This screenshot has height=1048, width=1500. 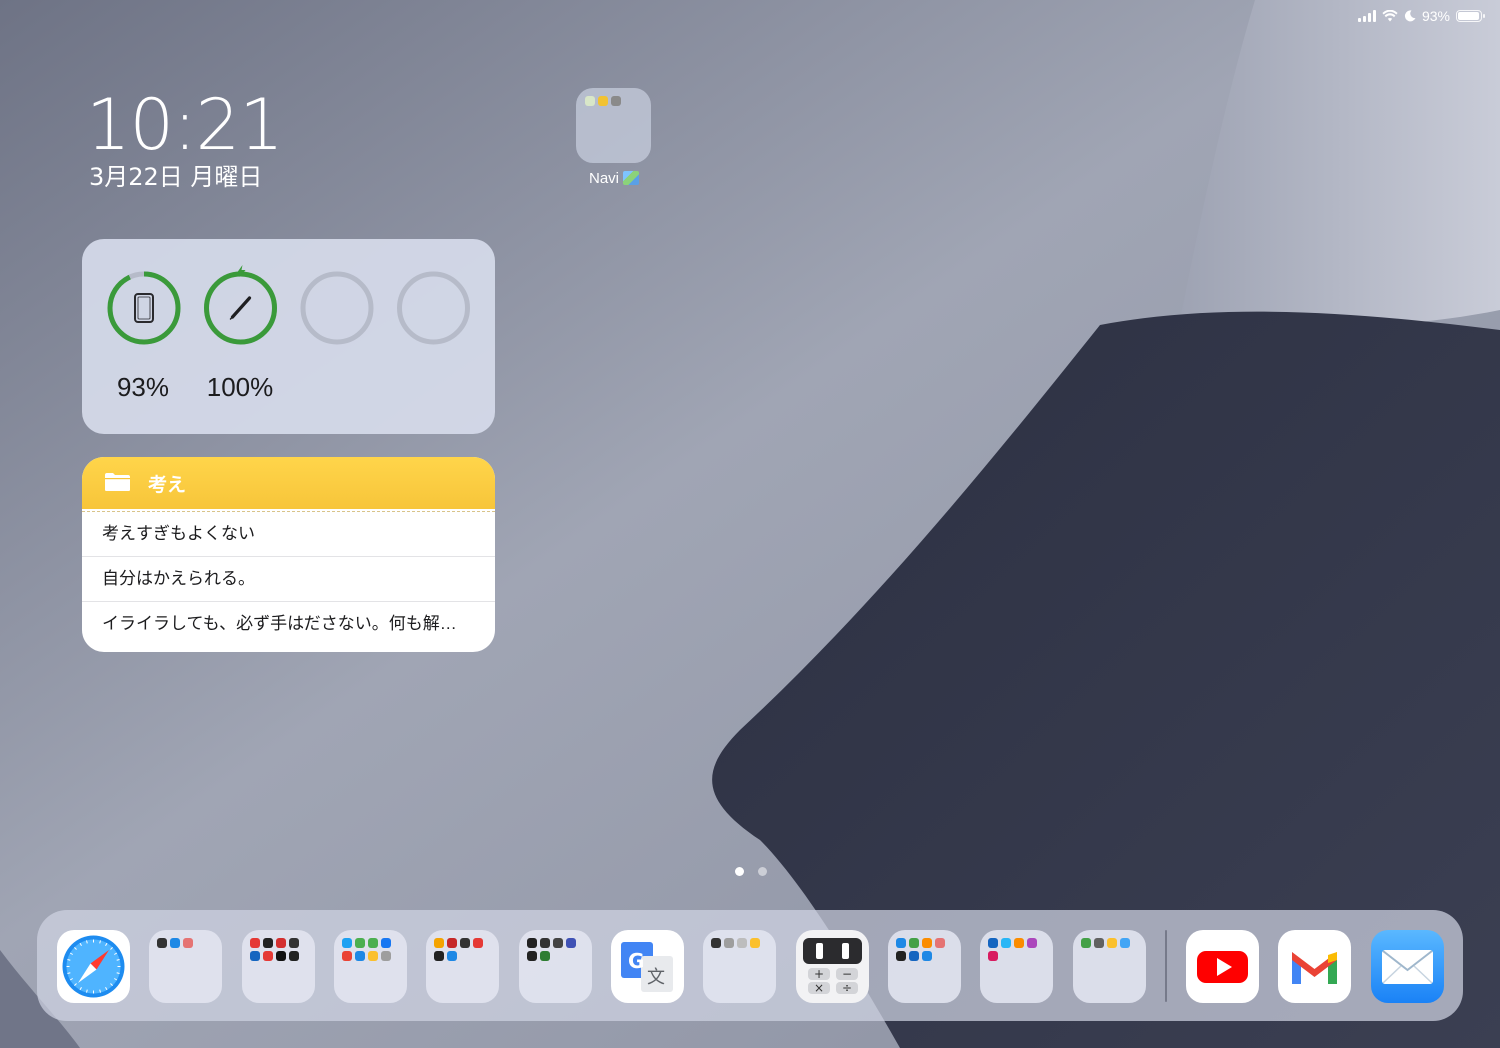 What do you see at coordinates (1407, 966) in the screenshot?
I see `mail-icon` at bounding box center [1407, 966].